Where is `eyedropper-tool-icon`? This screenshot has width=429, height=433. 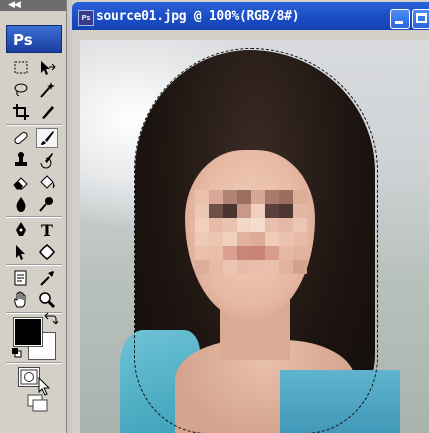
eyedropper-tool-icon is located at coordinates (47, 278).